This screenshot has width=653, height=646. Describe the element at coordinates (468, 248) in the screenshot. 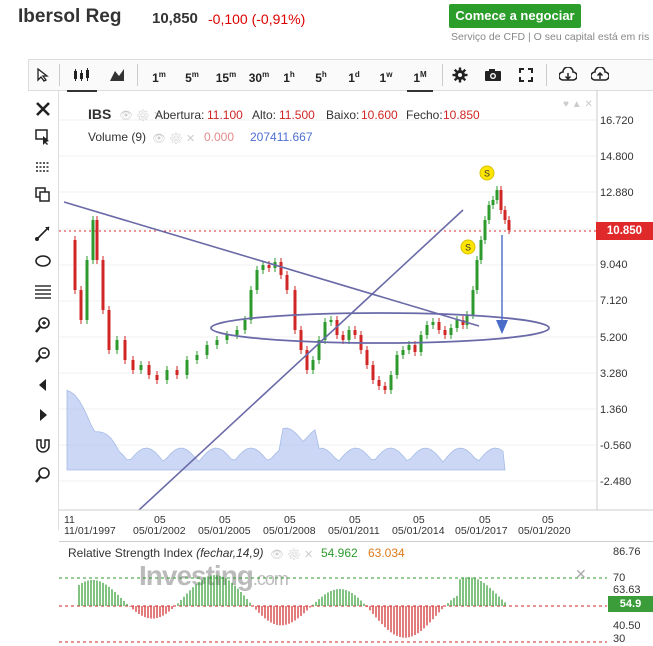

I see `split-marker-label: S` at that location.